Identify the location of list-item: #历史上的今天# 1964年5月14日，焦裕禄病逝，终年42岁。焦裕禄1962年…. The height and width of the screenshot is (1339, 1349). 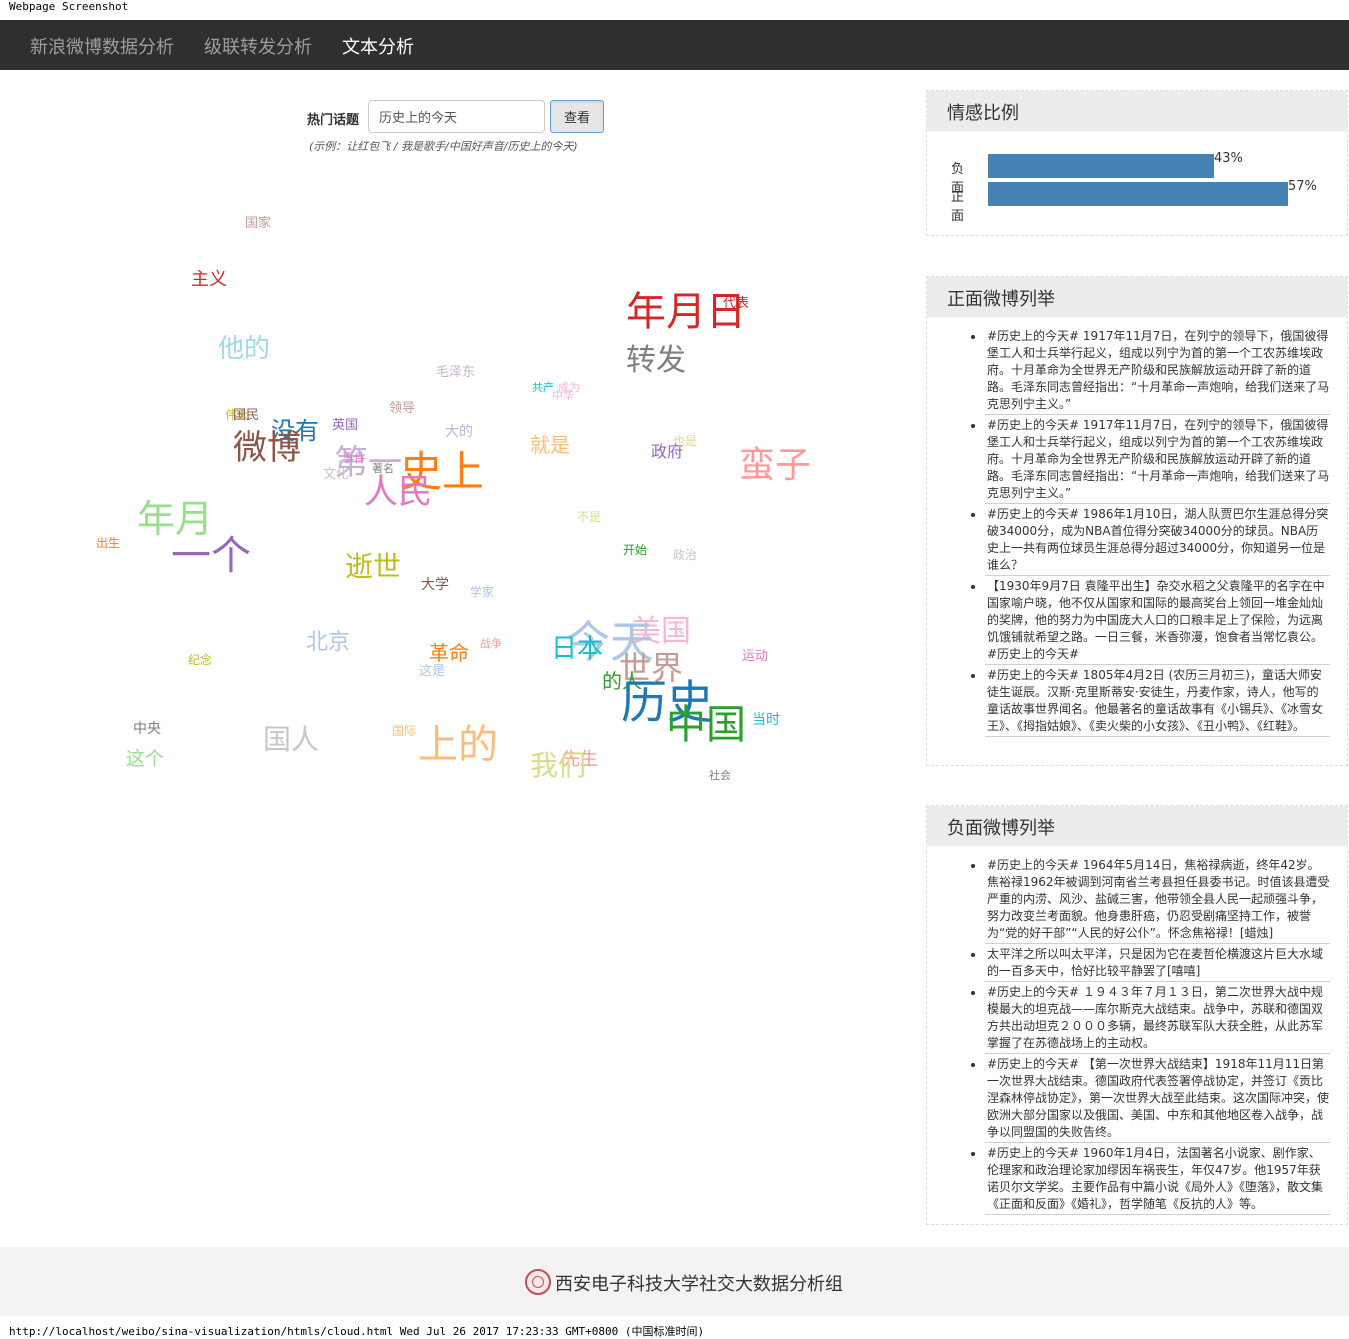
(1157, 900).